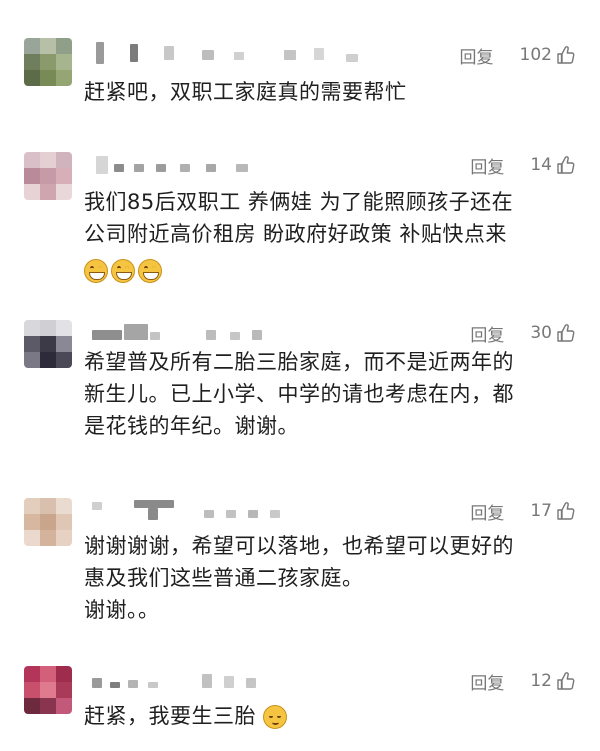 This screenshot has width=600, height=751. I want to click on comment-text: 赶紧吧，双职工家庭真的需要帮忙, so click(334, 92).